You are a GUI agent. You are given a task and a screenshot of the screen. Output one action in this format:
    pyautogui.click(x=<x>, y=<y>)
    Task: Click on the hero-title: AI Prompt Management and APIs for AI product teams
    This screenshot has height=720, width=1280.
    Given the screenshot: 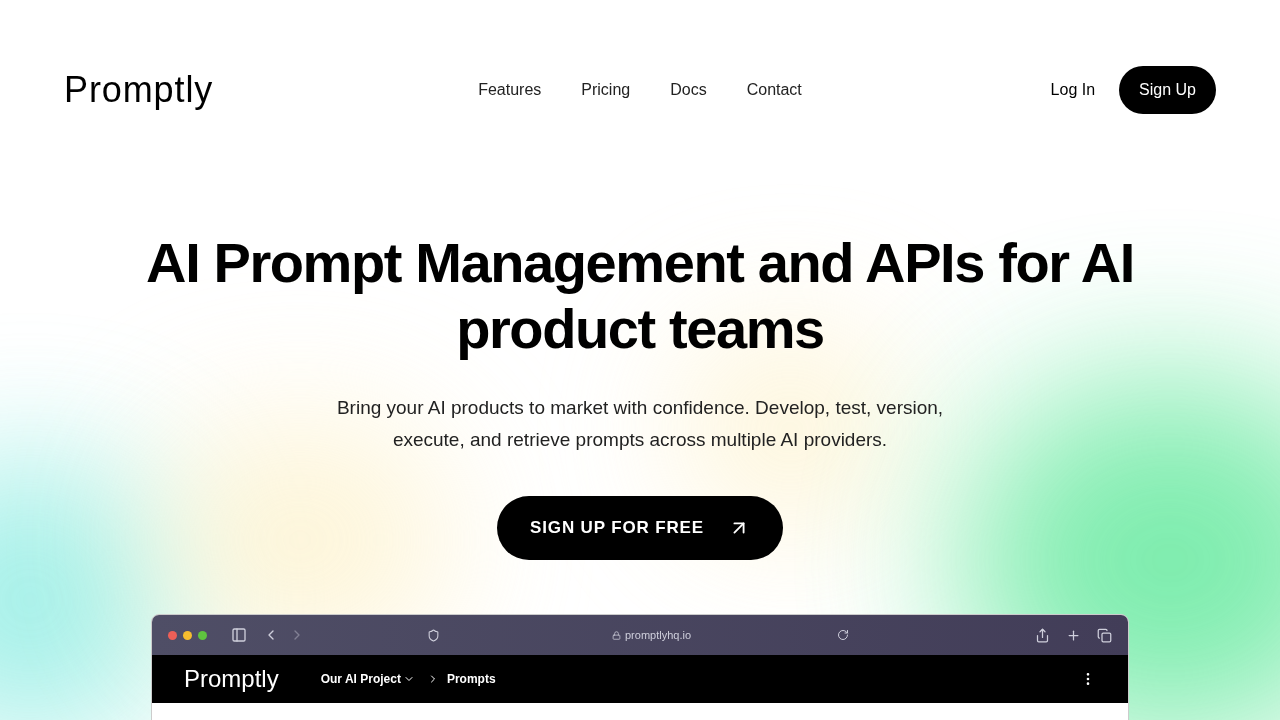 What is the action you would take?
    pyautogui.click(x=640, y=296)
    